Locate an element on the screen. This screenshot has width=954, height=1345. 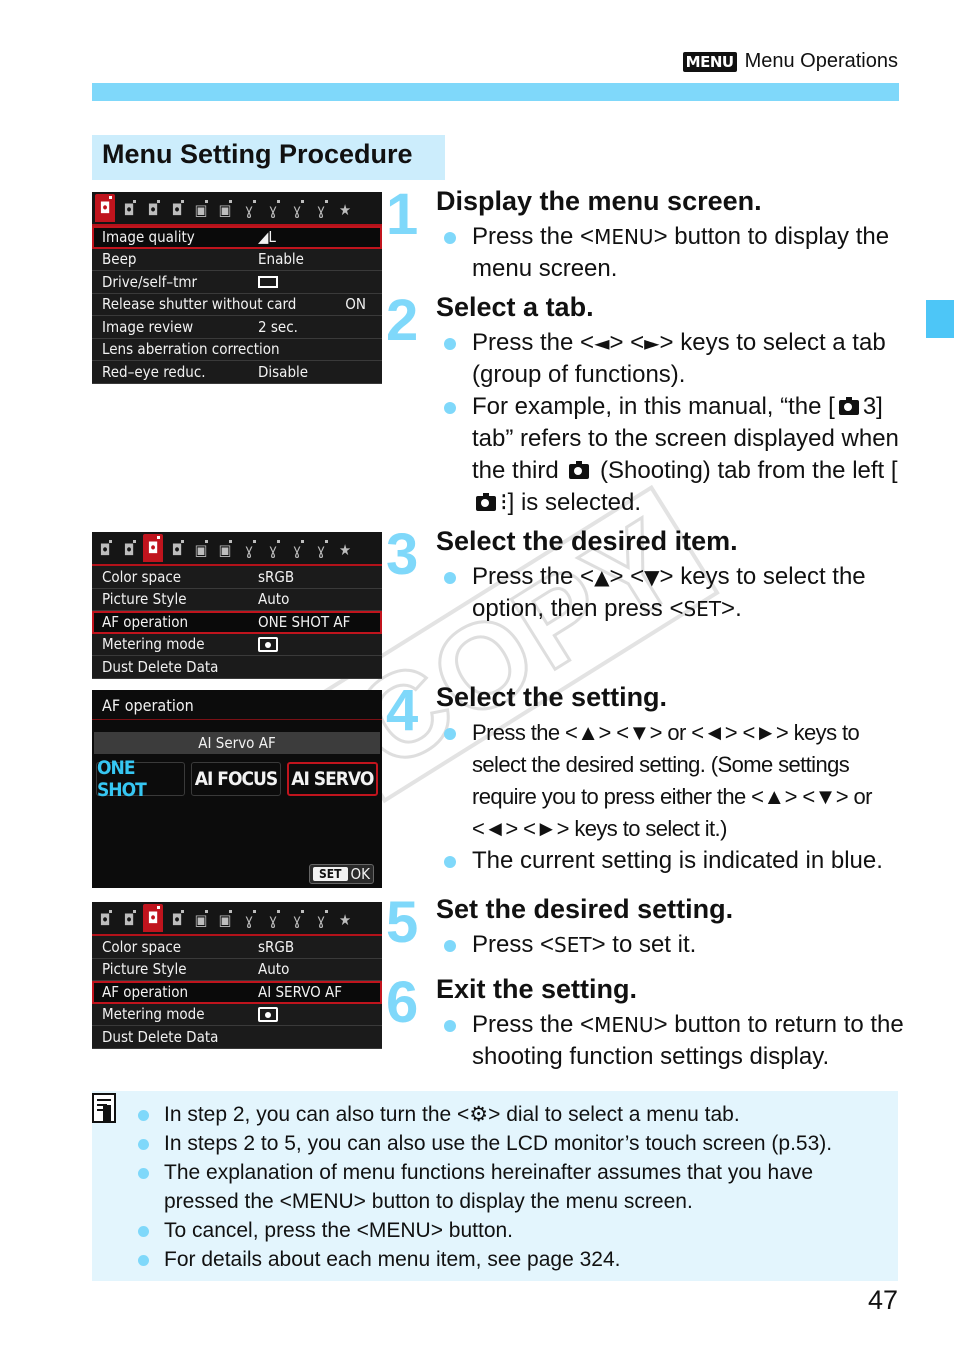
chapter-side-tab is located at coordinates (940, 319).